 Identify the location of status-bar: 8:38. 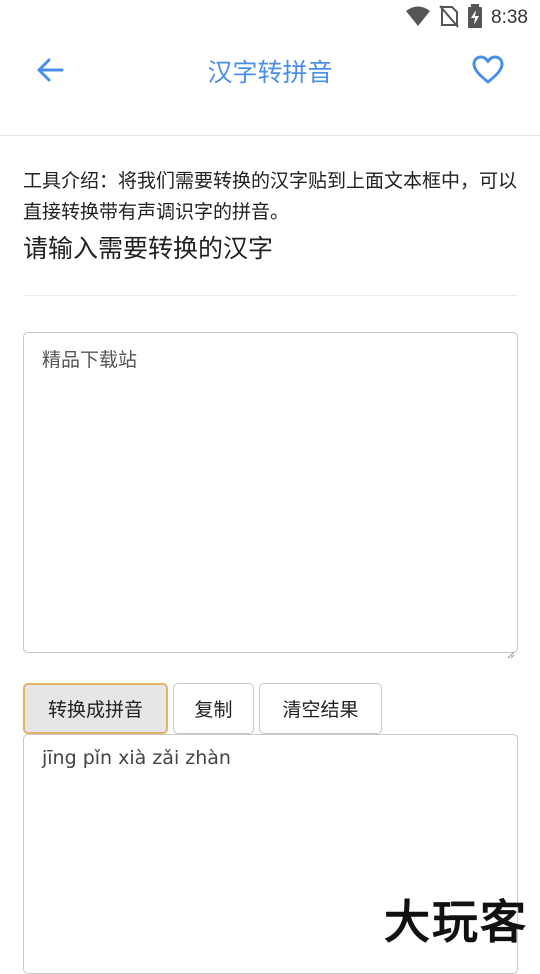
(270, 18).